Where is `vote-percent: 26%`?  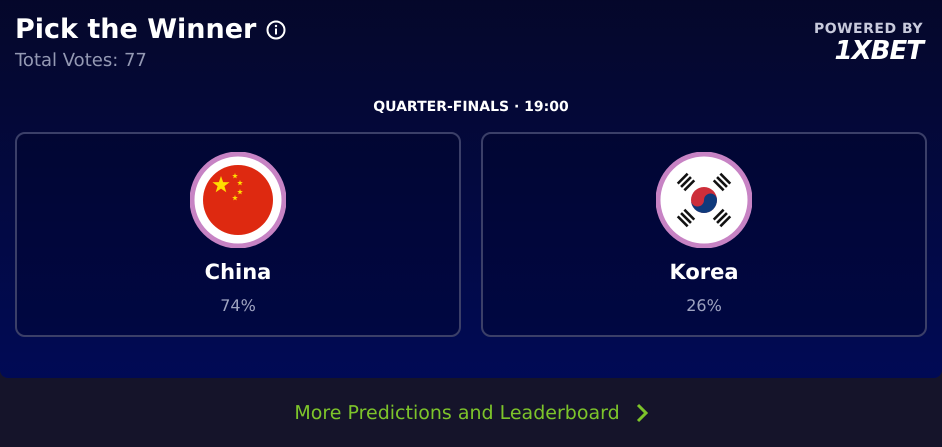 vote-percent: 26% is located at coordinates (704, 305).